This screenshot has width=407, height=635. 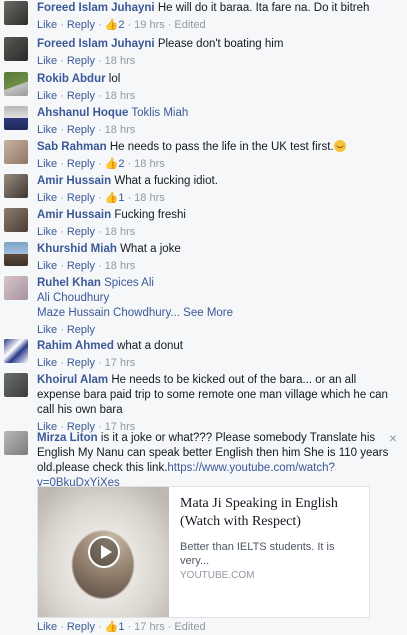 I want to click on tagged-name-link: Ali Choudhury, so click(x=213, y=298).